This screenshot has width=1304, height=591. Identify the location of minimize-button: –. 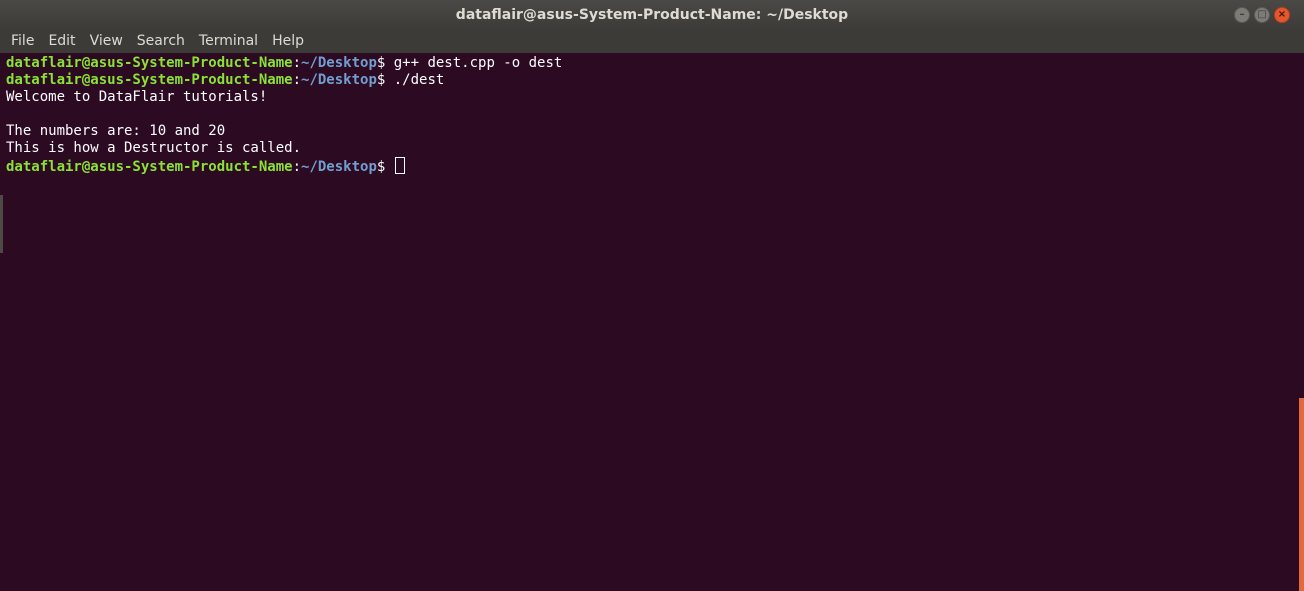
(1242, 15).